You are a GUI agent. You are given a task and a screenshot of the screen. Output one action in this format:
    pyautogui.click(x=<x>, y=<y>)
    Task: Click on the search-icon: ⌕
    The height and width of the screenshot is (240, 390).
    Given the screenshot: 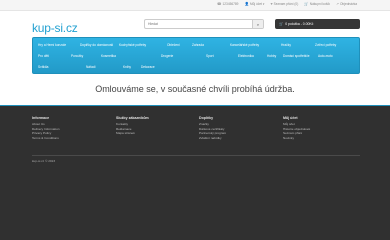 What is the action you would take?
    pyautogui.click(x=258, y=24)
    